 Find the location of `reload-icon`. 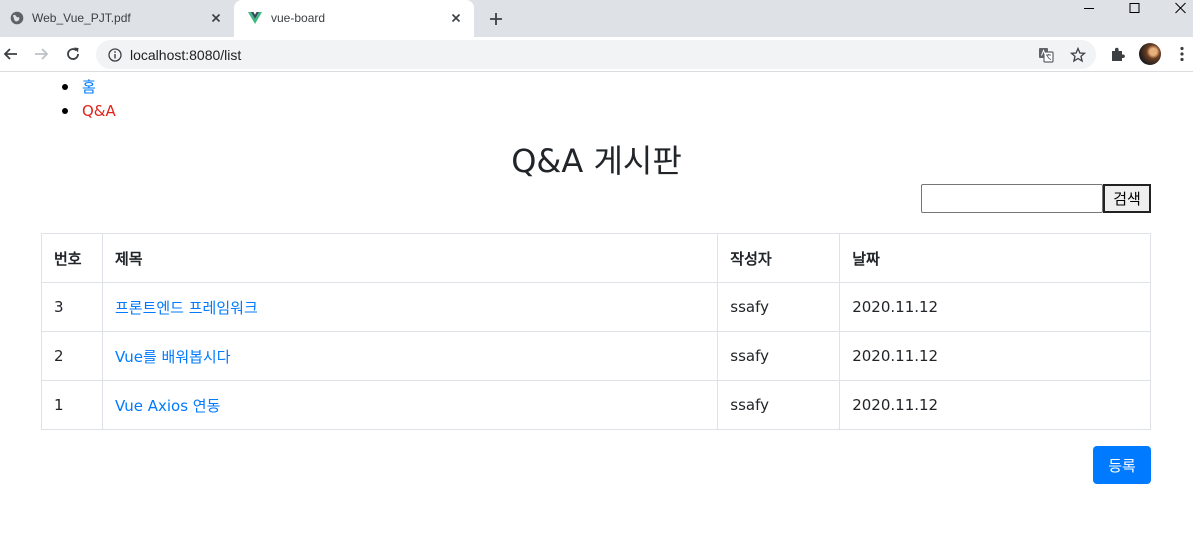

reload-icon is located at coordinates (73, 54).